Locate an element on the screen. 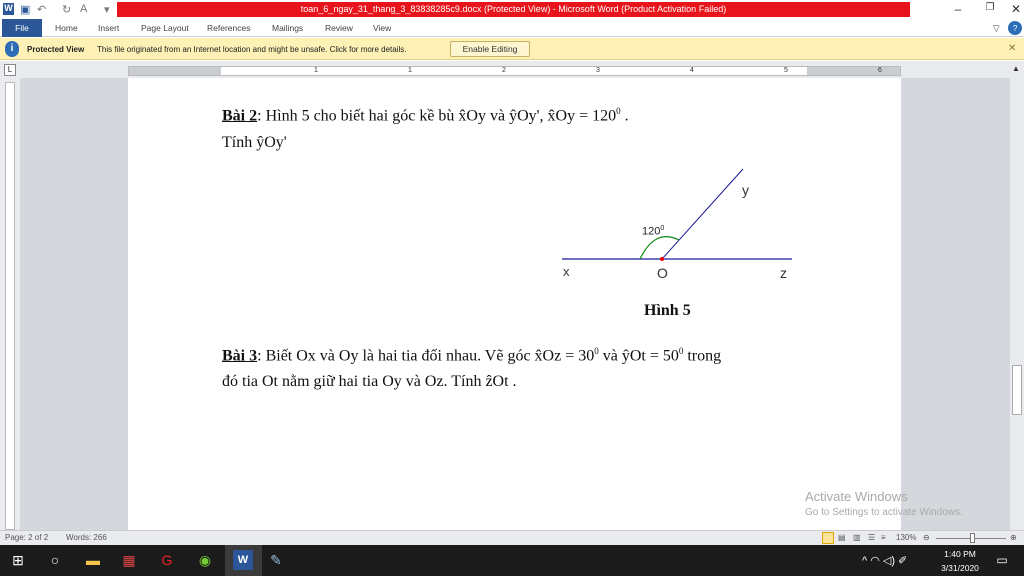 Image resolution: width=1024 pixels, height=576 pixels. ruler-tick: 3 is located at coordinates (598, 70).